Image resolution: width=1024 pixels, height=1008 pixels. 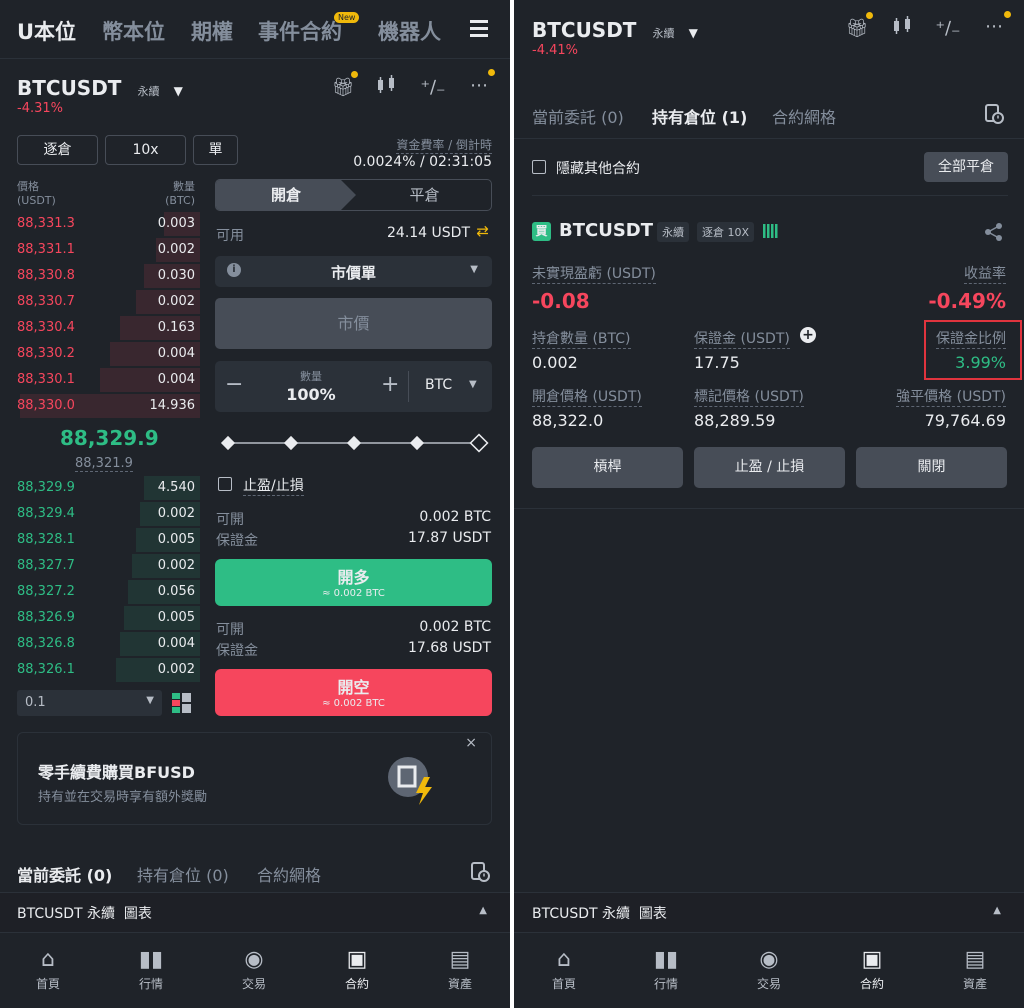 What do you see at coordinates (133, 31) in the screenshot?
I see `tab-coinm: 幣本位` at bounding box center [133, 31].